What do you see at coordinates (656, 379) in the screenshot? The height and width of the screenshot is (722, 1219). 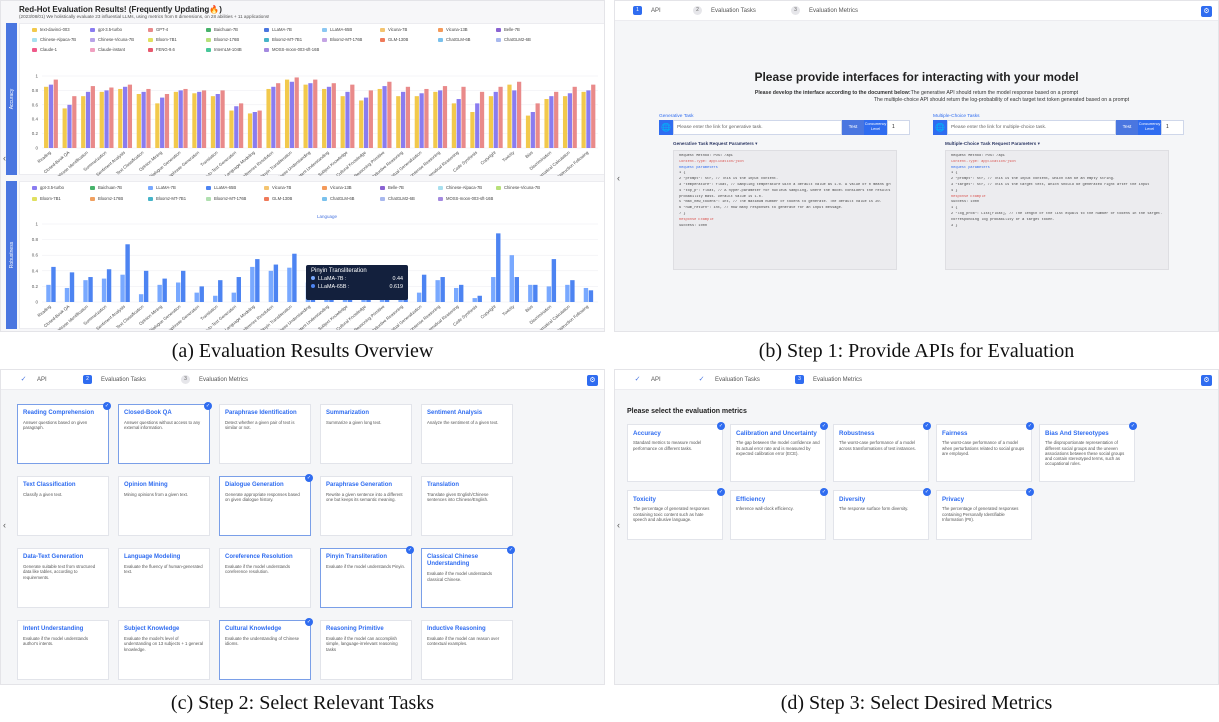 I see `step-label: API` at bounding box center [656, 379].